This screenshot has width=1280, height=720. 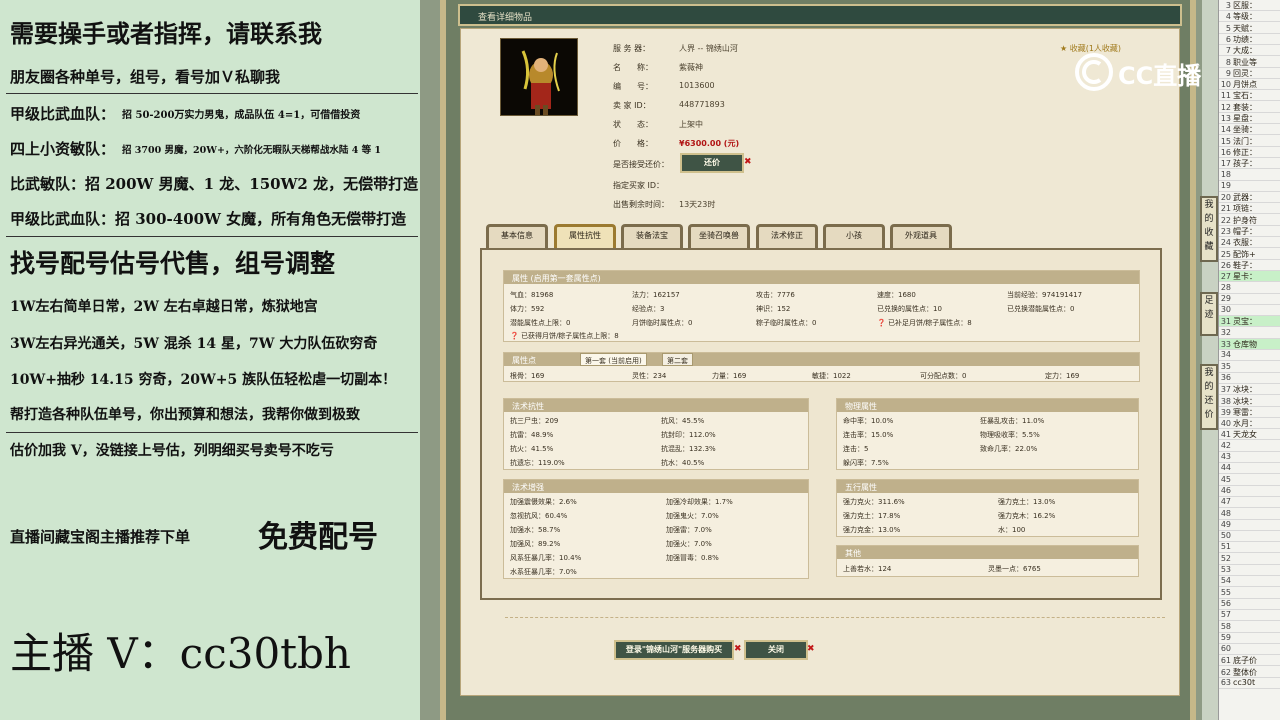 What do you see at coordinates (1249, 683) in the screenshot?
I see `sheet-row: 63 cc30t` at bounding box center [1249, 683].